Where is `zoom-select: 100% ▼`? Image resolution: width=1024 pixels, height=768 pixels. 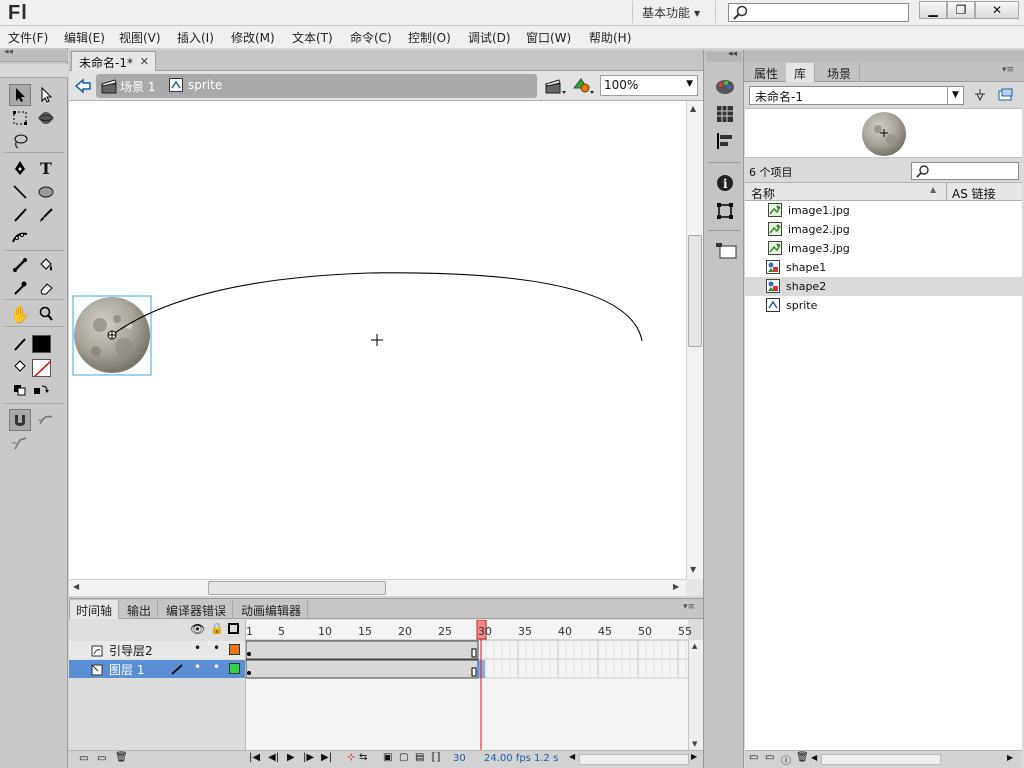
zoom-select: 100% ▼ is located at coordinates (649, 85).